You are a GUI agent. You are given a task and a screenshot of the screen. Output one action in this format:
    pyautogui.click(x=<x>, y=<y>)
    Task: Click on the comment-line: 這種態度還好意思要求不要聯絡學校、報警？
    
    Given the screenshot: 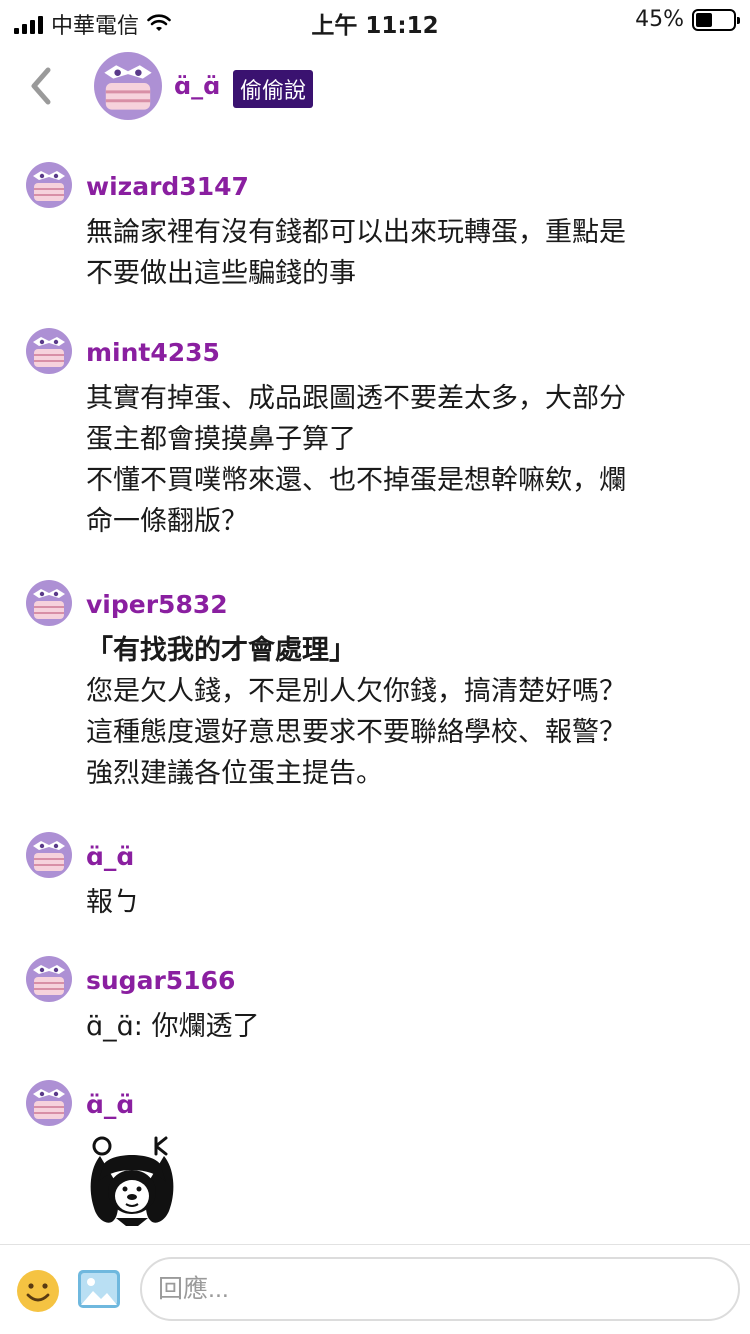 What is the action you would take?
    pyautogui.click(x=356, y=732)
    